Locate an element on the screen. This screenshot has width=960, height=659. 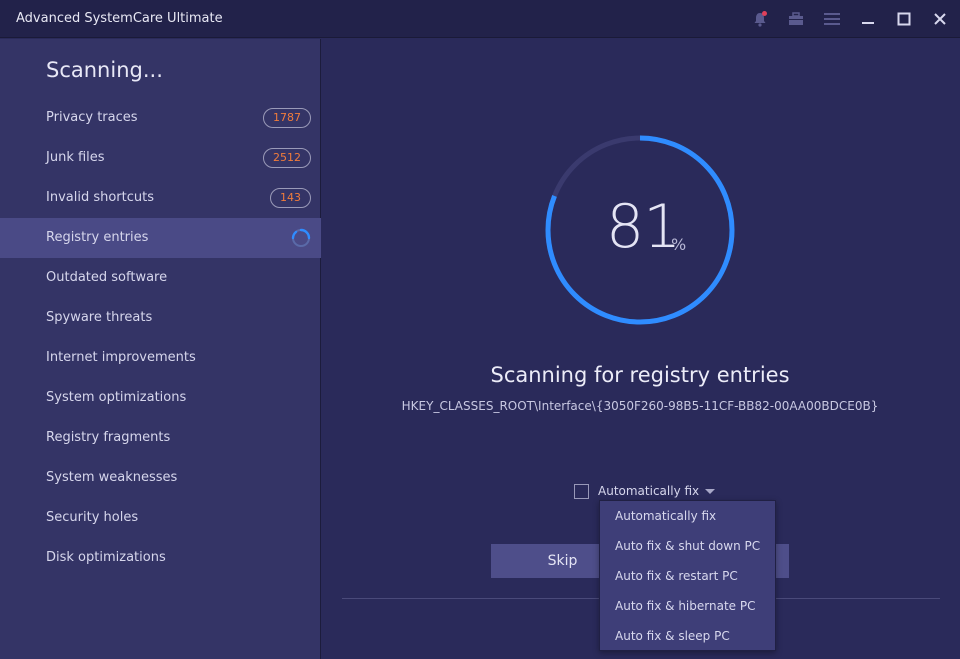
sidebar-item-label: Registry fragments is located at coordinates (108, 437).